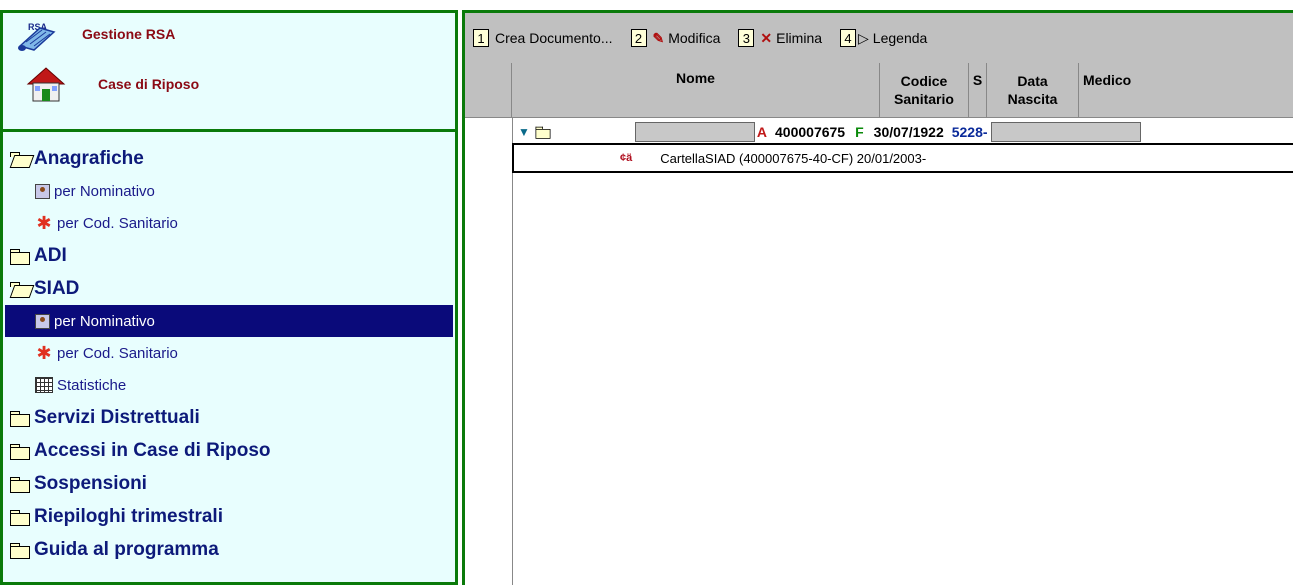 The width and height of the screenshot is (1293, 585). I want to click on tree-node-servizi-distrettuali: Servizi Distrettuali, so click(229, 417).